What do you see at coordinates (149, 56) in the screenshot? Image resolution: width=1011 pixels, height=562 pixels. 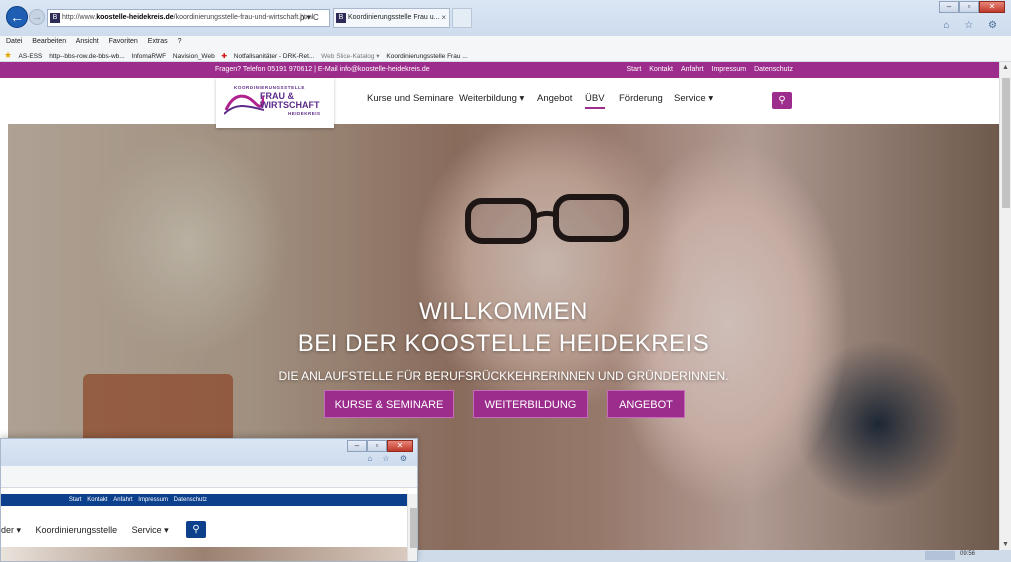 I see `fav-item-infoma: InfomaRWF` at bounding box center [149, 56].